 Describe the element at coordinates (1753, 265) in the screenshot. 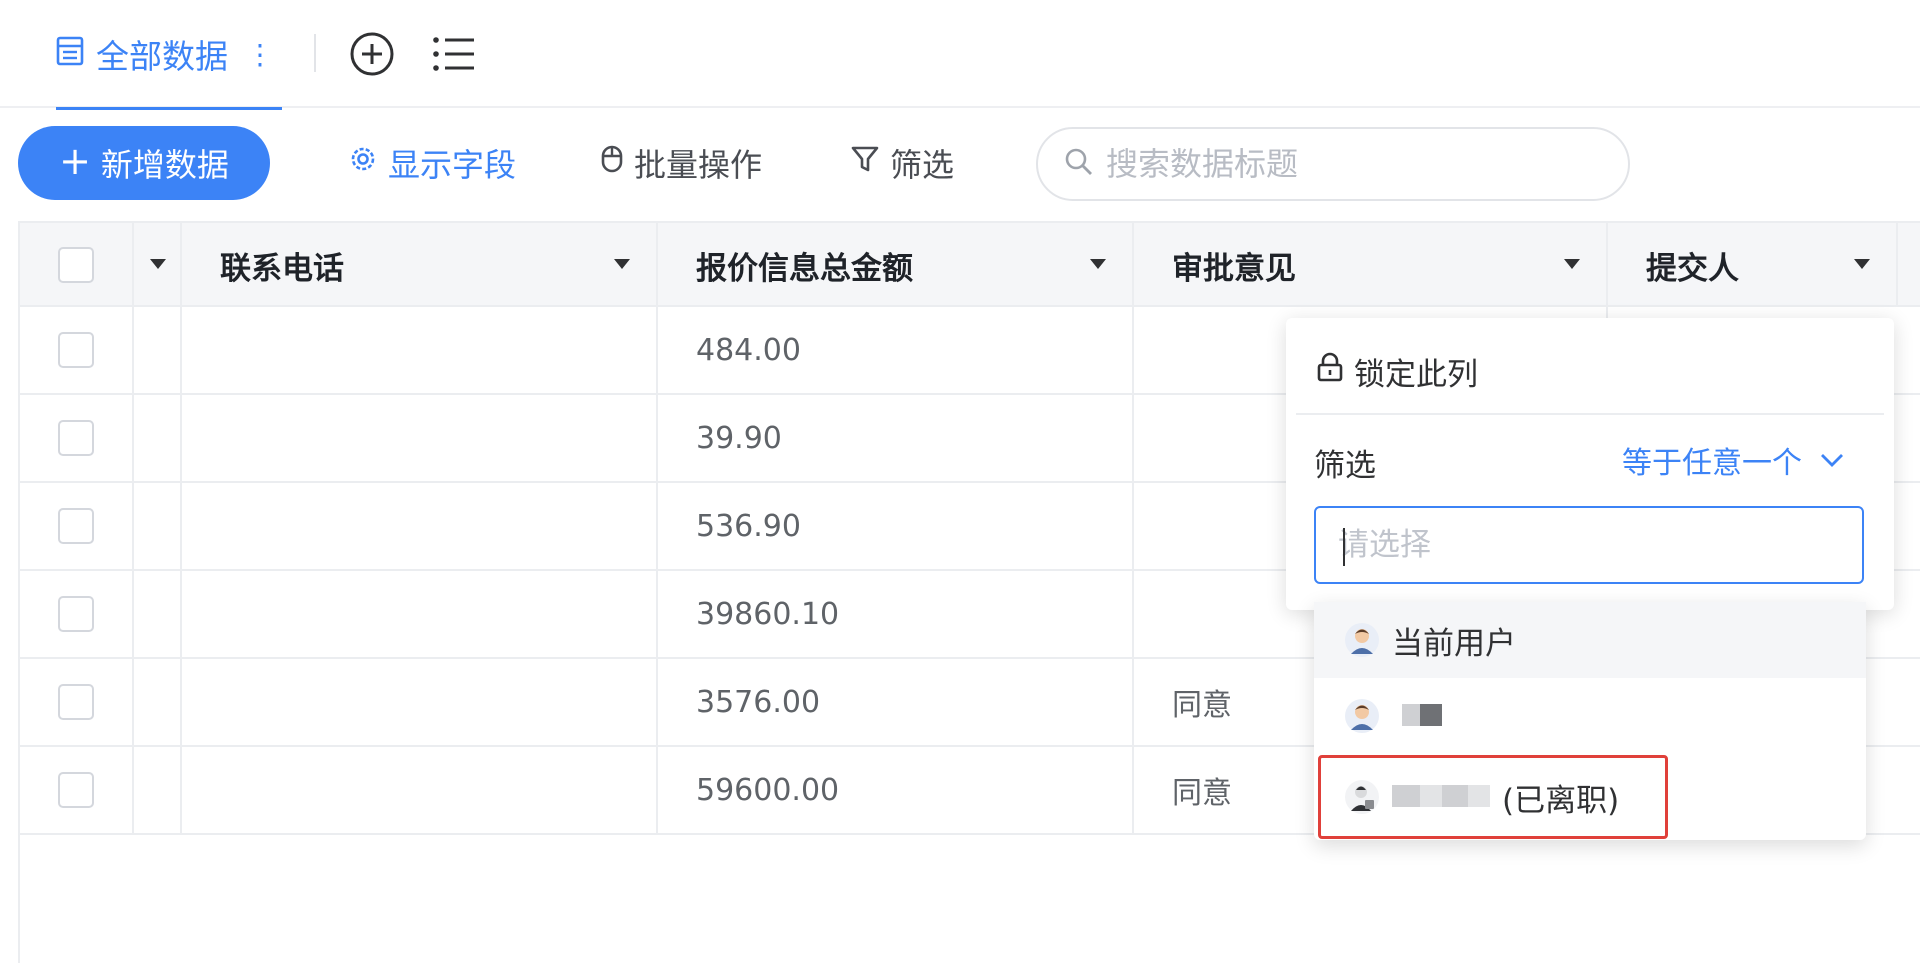

I see `column-header-submitter: 提交人` at that location.